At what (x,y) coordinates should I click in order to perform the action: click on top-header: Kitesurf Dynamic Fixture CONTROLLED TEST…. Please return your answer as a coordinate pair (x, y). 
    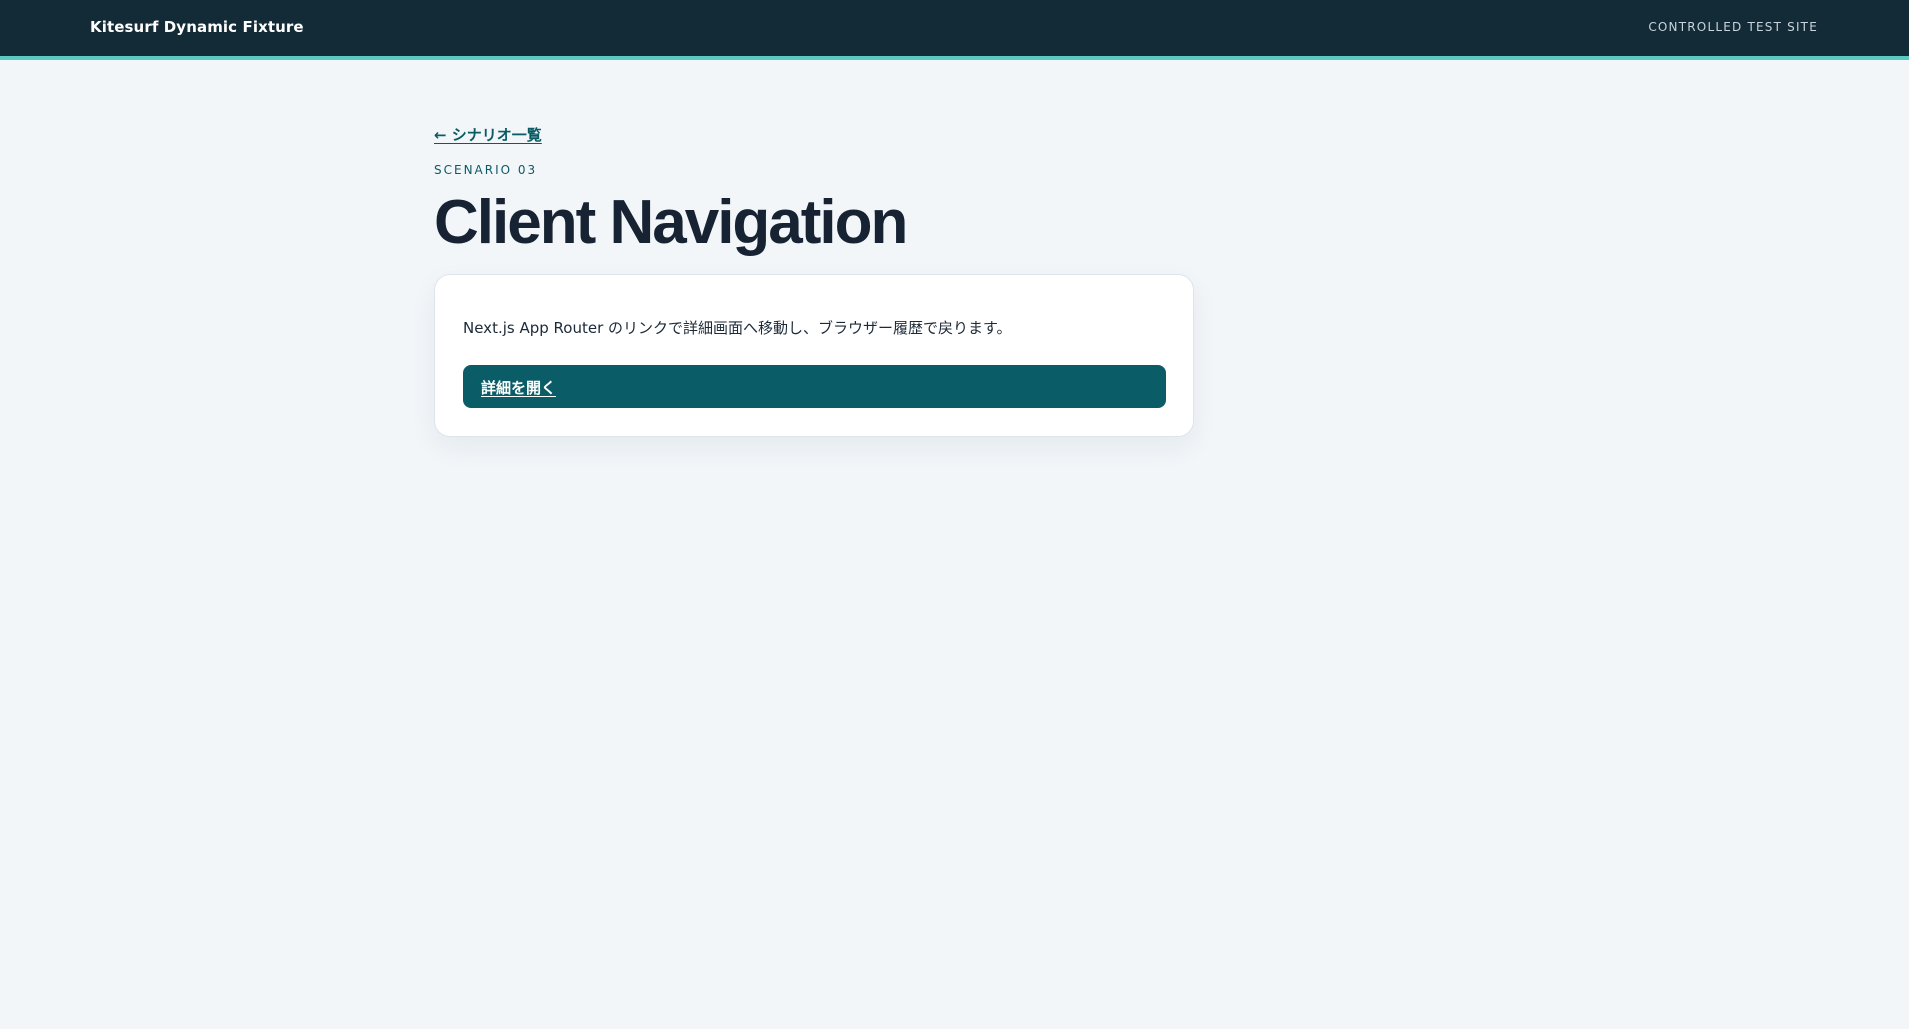
    Looking at the image, I should click on (954, 30).